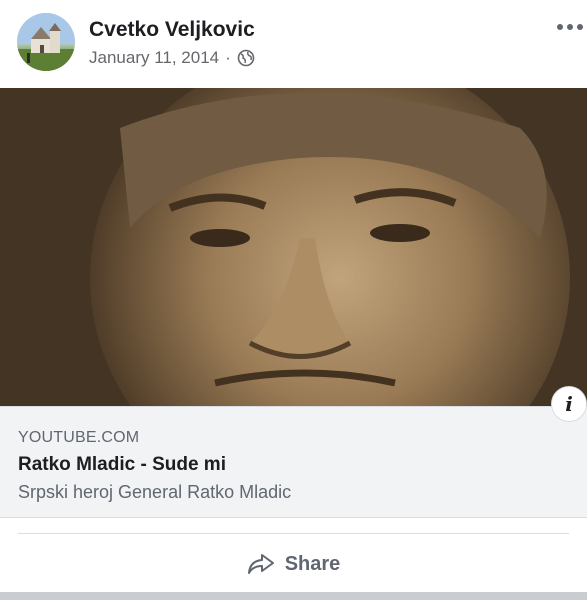  Describe the element at coordinates (261, 564) in the screenshot. I see `share-arrow-icon` at that location.